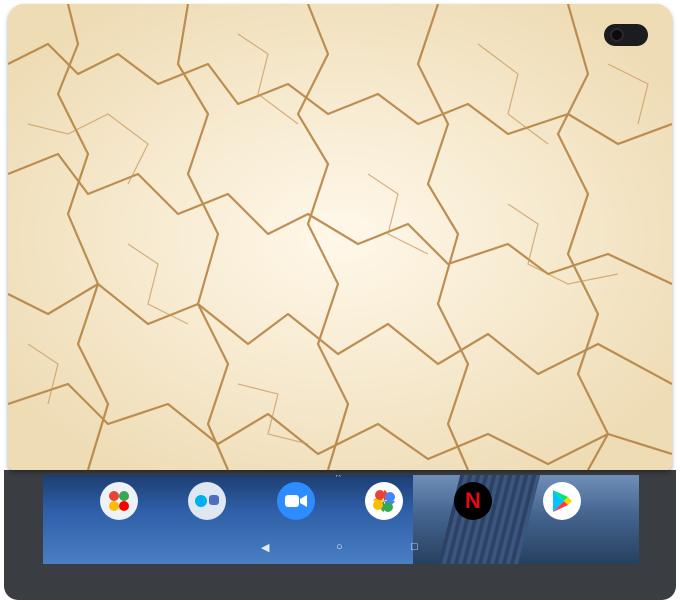  I want to click on home-button: ○, so click(339, 547).